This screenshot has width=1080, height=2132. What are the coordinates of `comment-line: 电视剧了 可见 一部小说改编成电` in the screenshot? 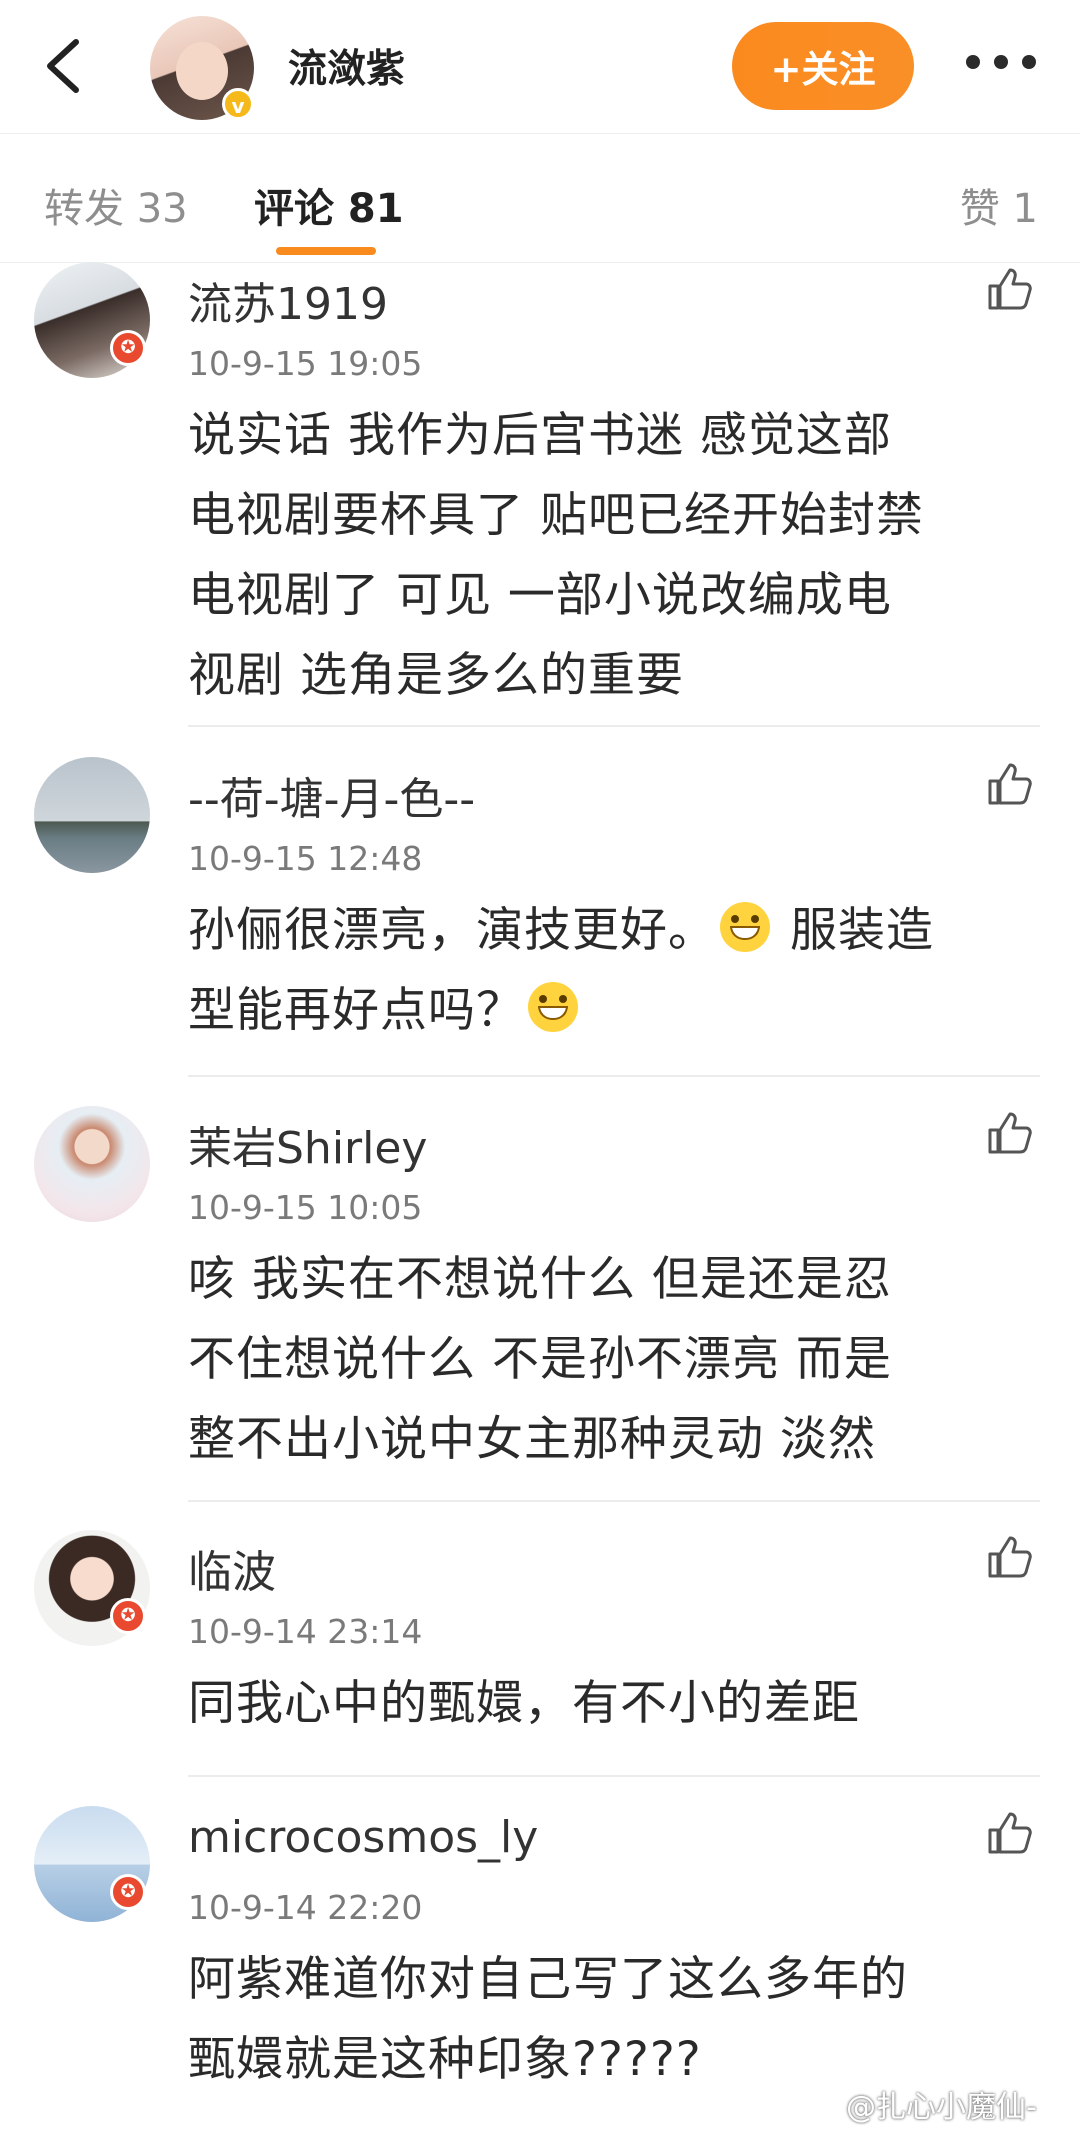 It's located at (540, 595).